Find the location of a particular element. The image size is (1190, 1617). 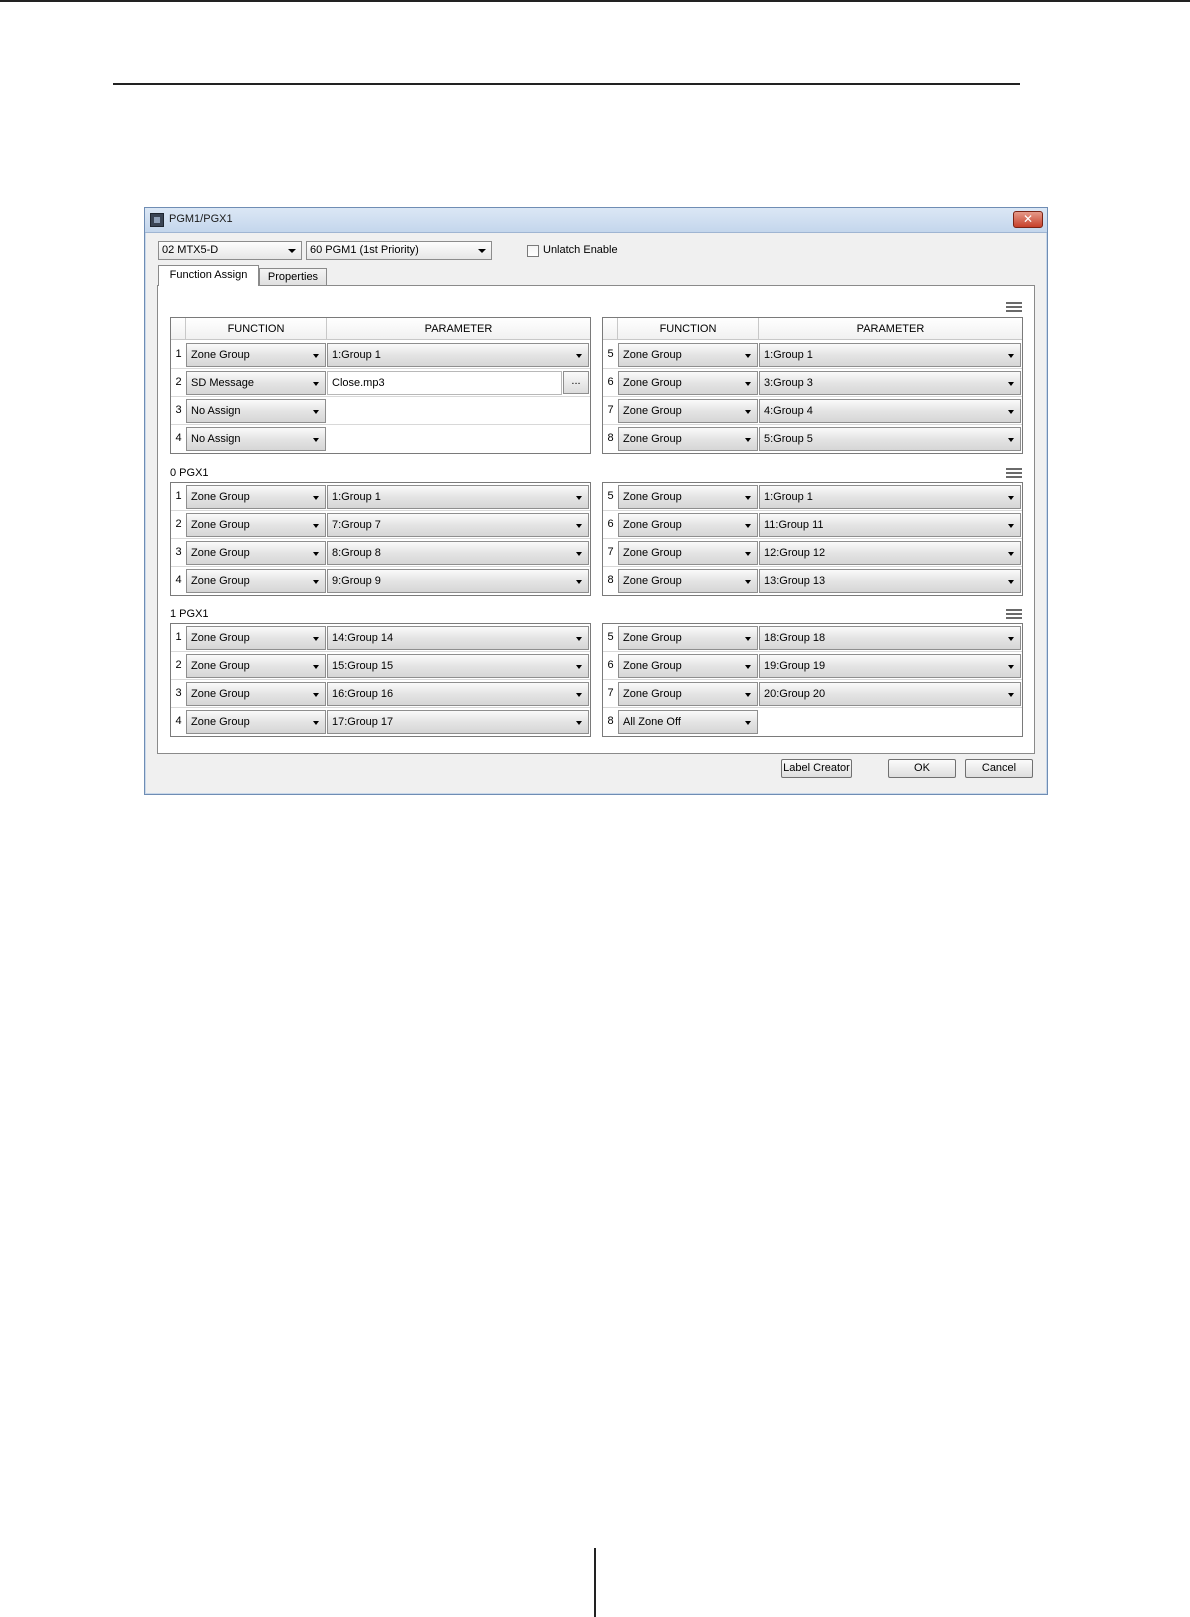

cancel-button: Cancel is located at coordinates (999, 768).